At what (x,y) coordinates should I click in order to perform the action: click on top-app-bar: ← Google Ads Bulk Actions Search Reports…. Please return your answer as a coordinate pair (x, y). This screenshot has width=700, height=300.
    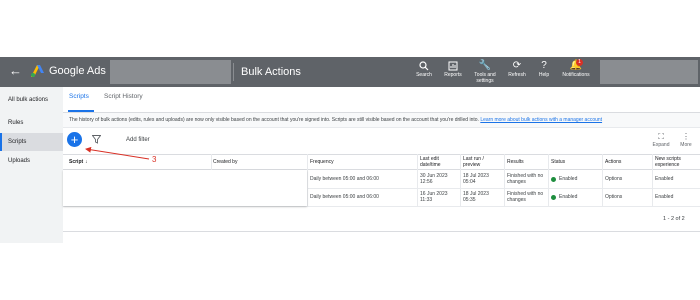
    Looking at the image, I should click on (350, 72).